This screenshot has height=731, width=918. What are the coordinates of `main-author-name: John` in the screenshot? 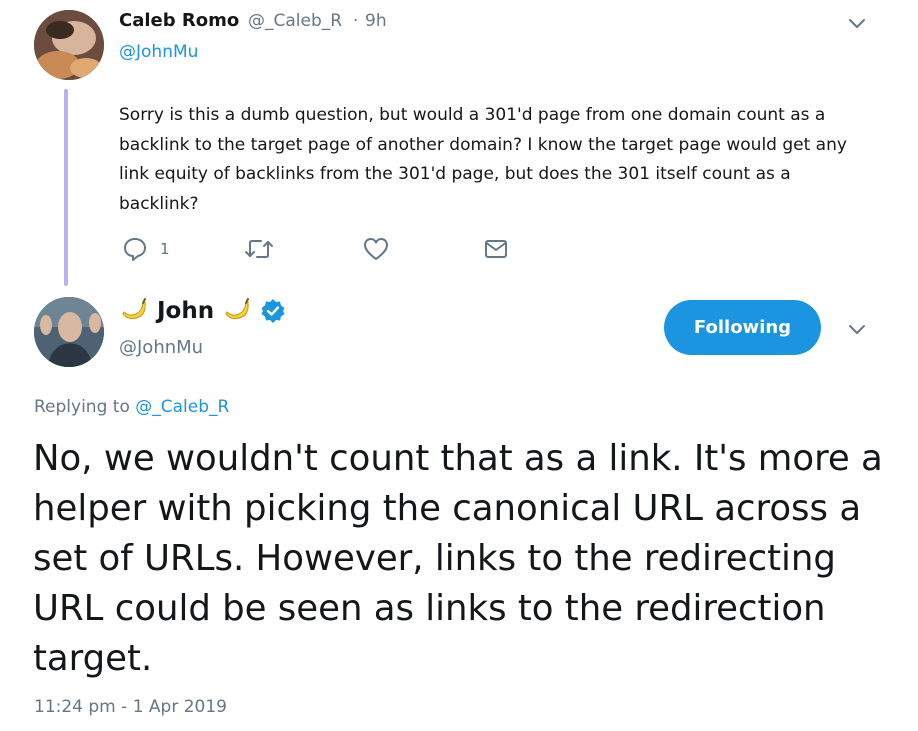 It's located at (186, 311).